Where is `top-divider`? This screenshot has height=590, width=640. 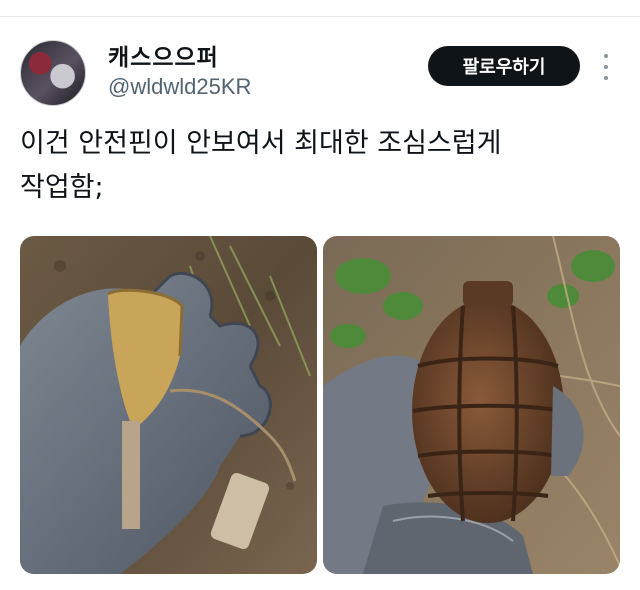
top-divider is located at coordinates (320, 16).